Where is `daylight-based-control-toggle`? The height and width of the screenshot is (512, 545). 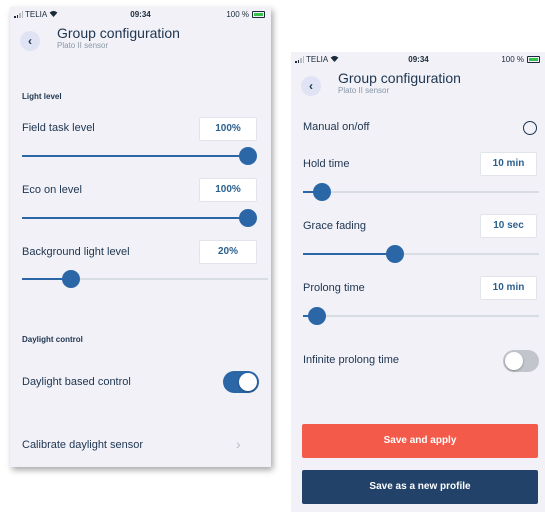 daylight-based-control-toggle is located at coordinates (241, 382).